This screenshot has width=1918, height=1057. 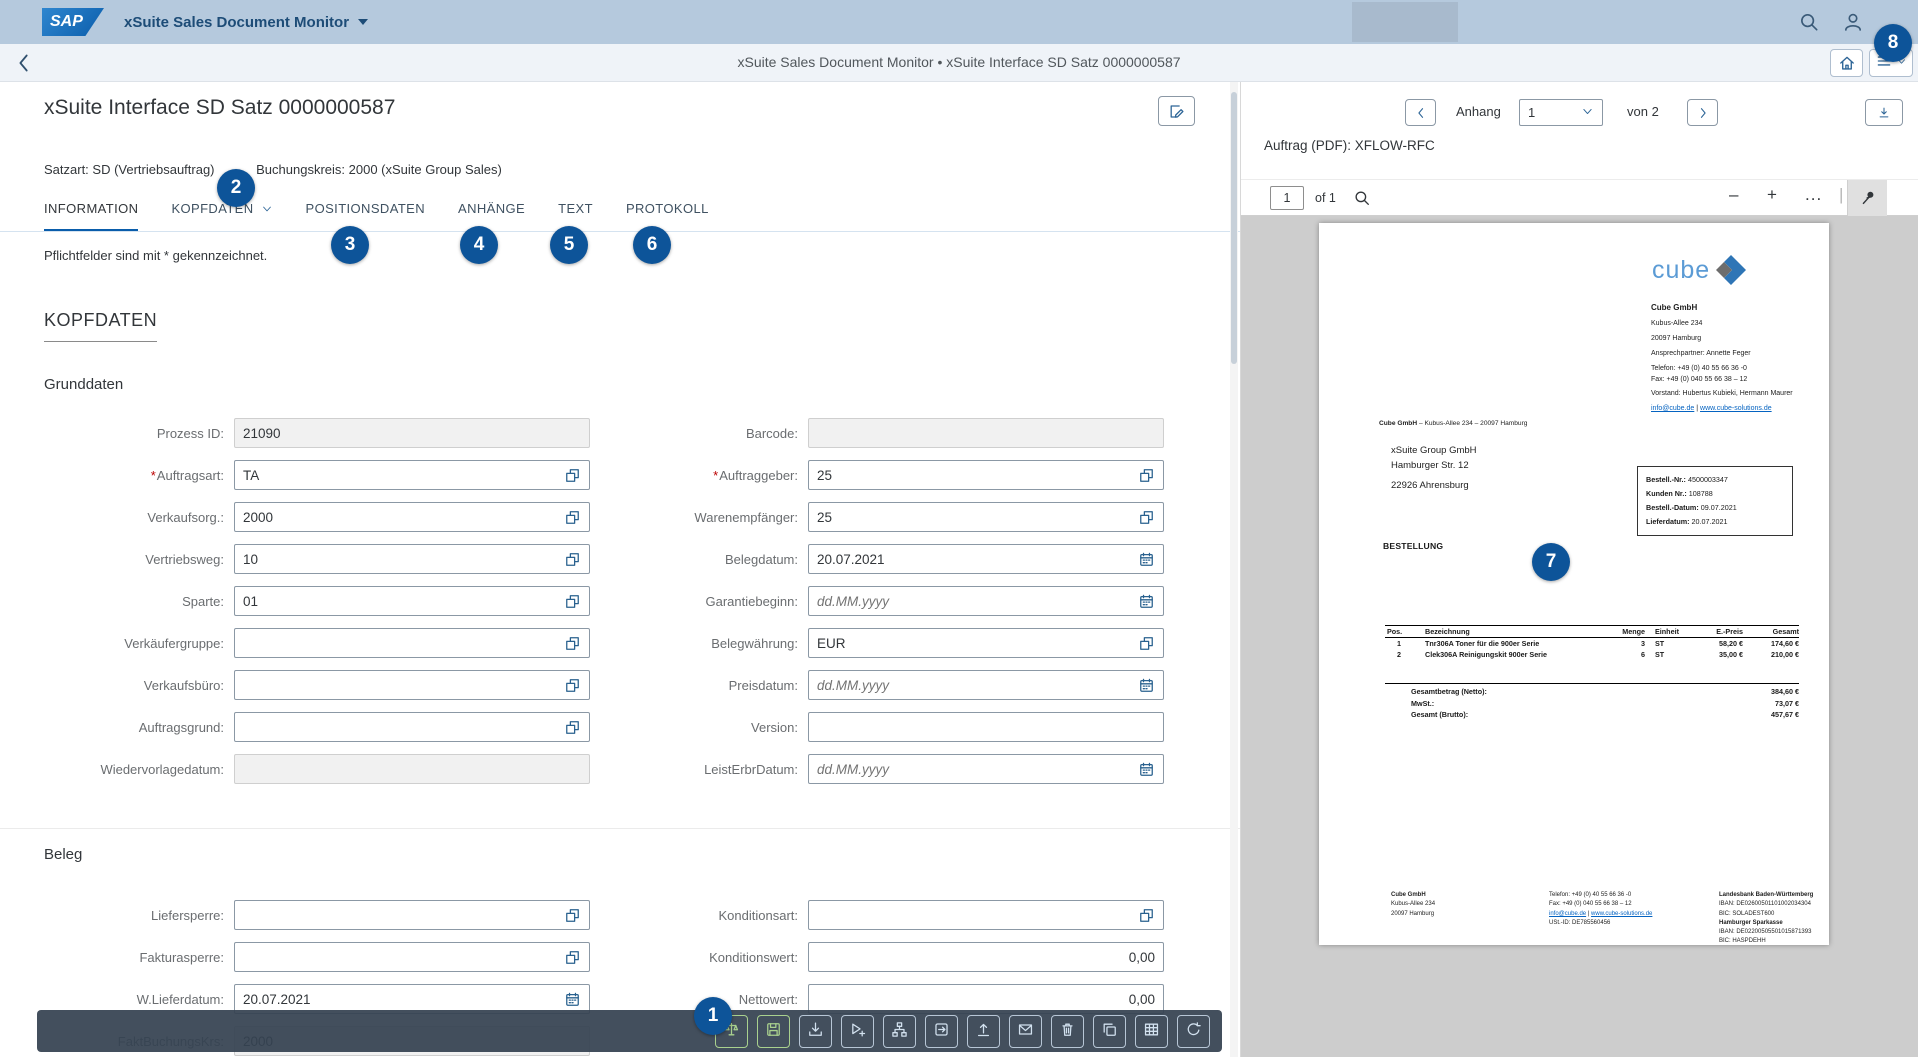 I want to click on form-row: Preisdatum: dd.MM.yyyy, so click(x=901, y=685).